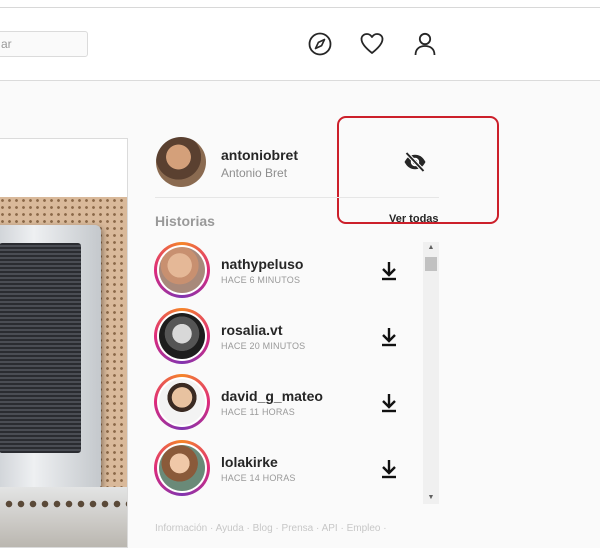  I want to click on compass-icon, so click(320, 44).